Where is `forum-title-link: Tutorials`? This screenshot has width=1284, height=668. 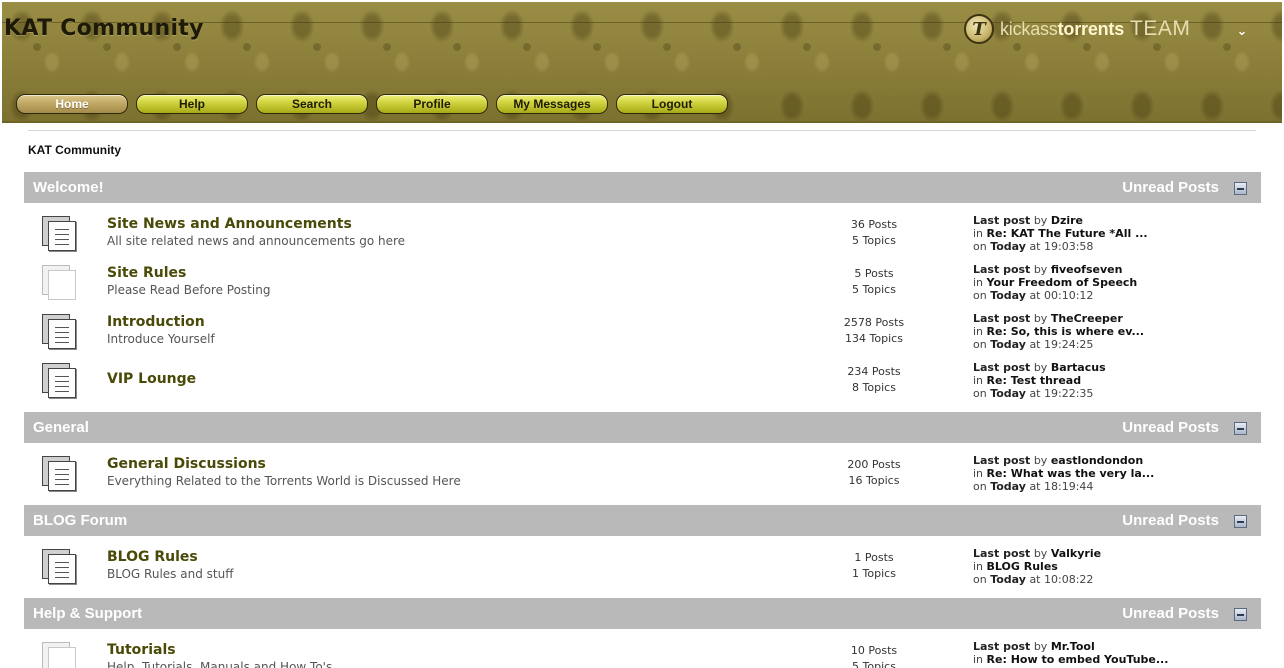
forum-title-link: Tutorials is located at coordinates (141, 650).